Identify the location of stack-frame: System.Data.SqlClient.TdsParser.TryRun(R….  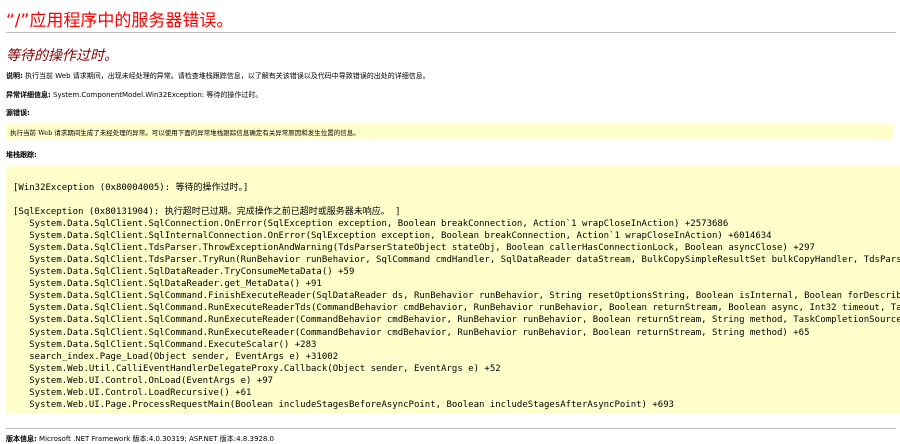
(464, 260).